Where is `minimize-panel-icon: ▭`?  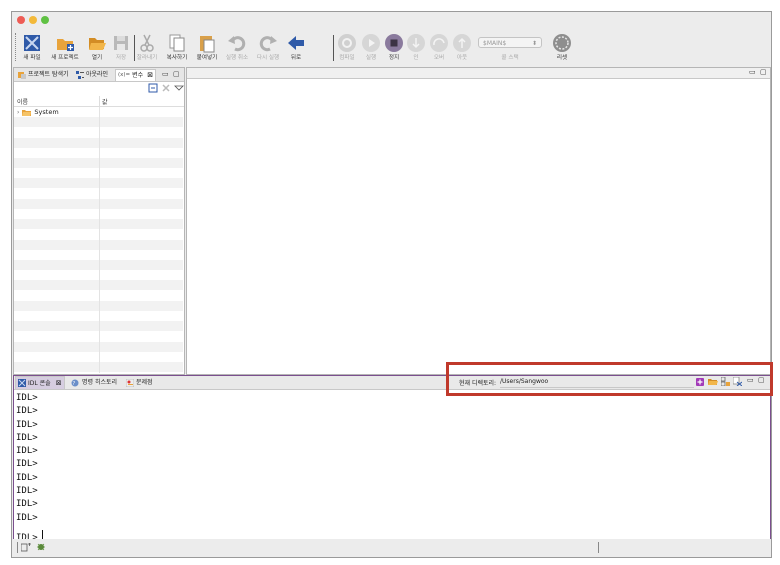 minimize-panel-icon: ▭ is located at coordinates (165, 74).